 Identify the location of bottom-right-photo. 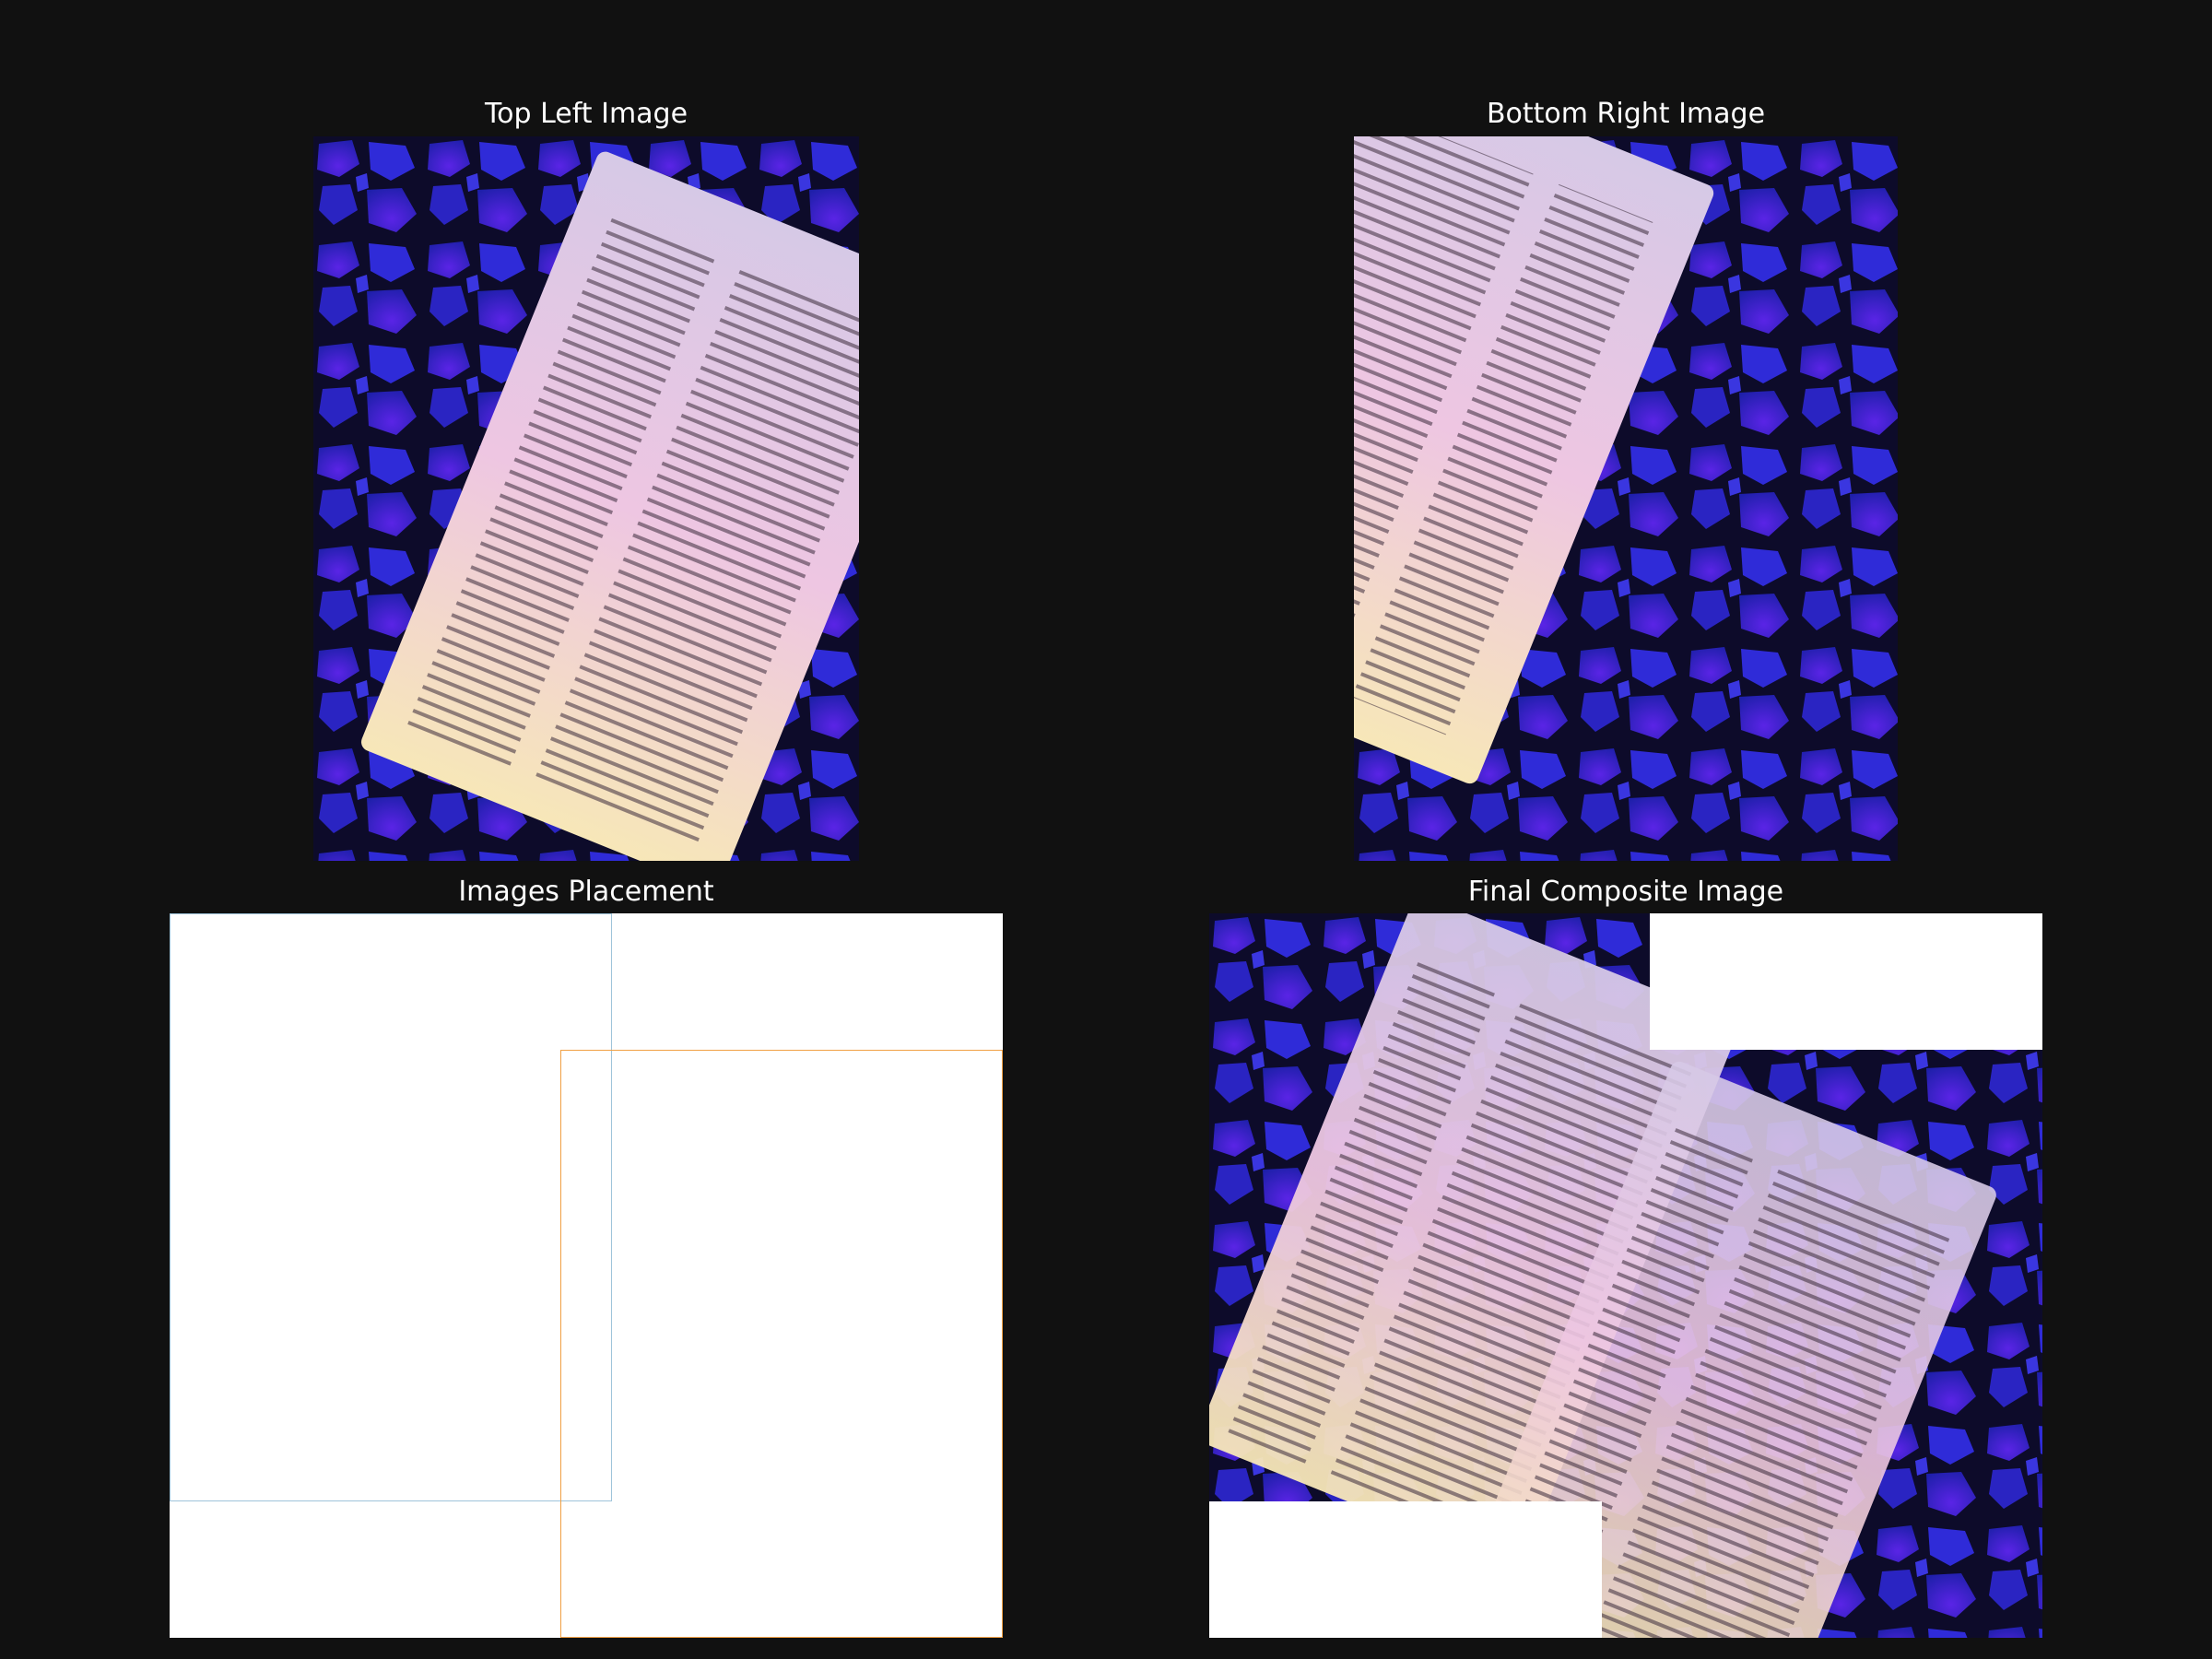
(1626, 498).